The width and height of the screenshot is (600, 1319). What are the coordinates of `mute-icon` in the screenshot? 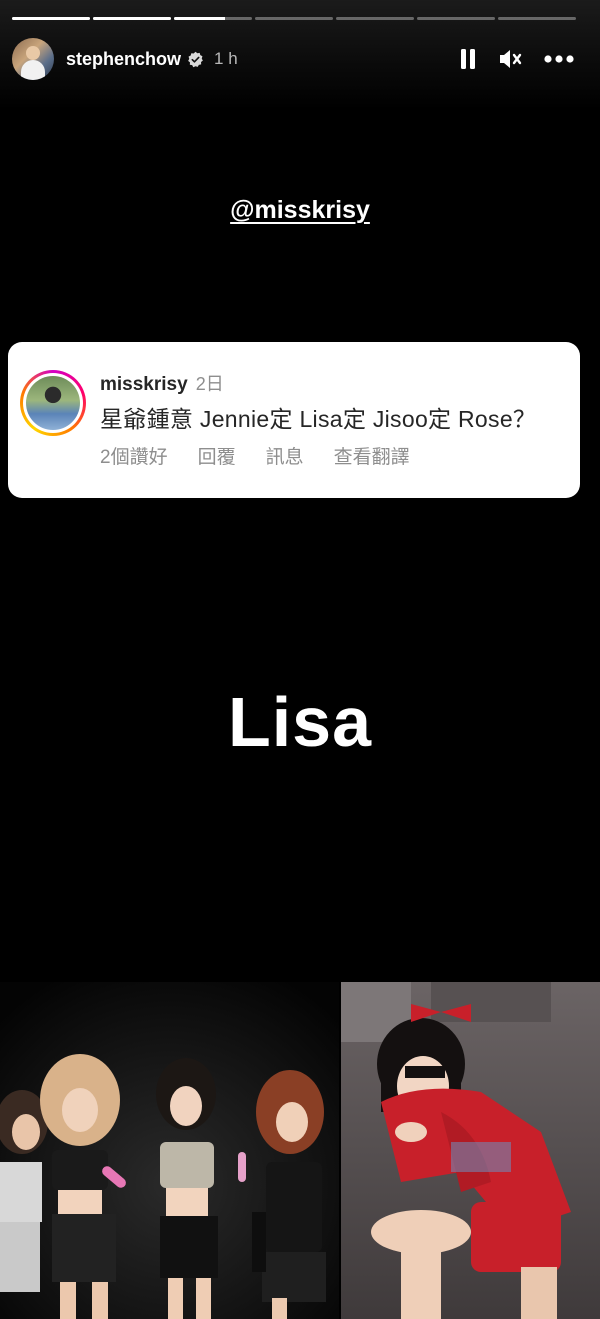 It's located at (510, 59).